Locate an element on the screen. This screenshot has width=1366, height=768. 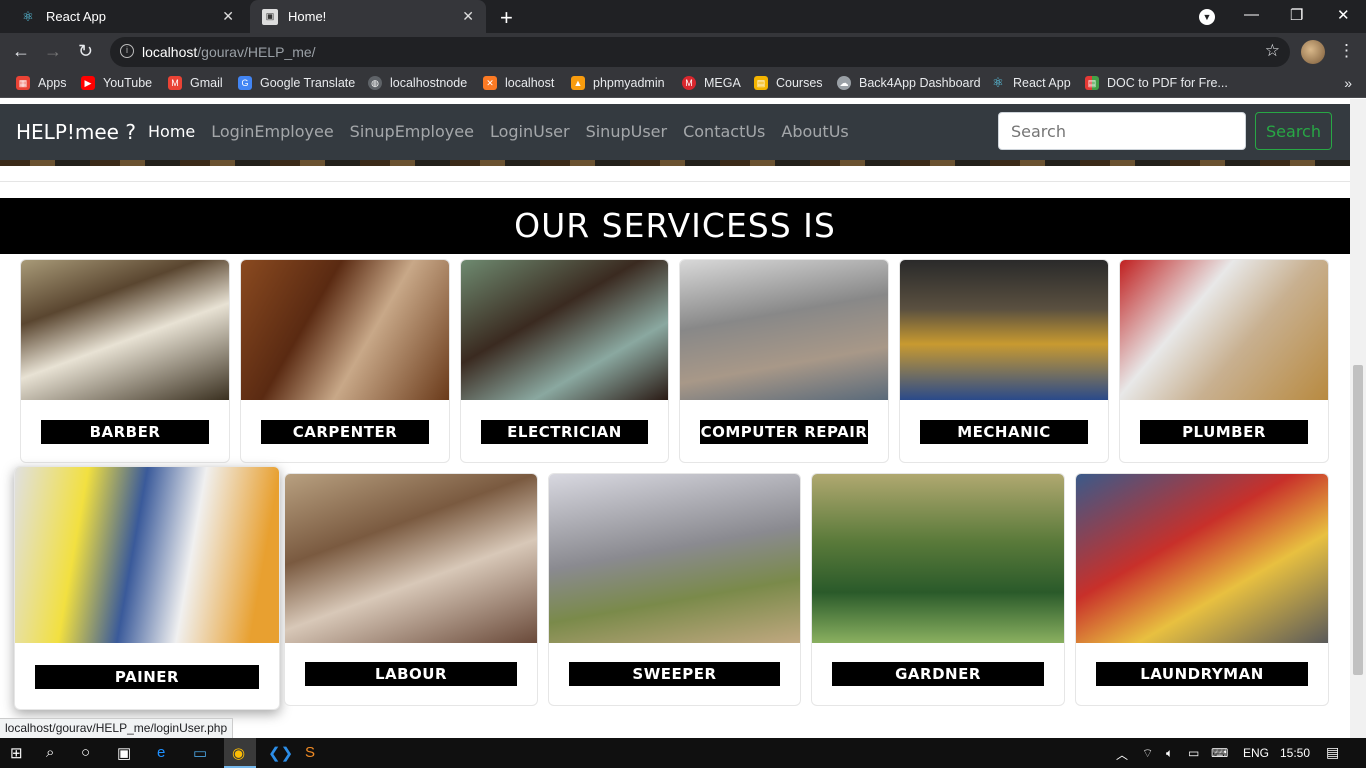
site-favicon-icon: ▣ is located at coordinates (270, 16).